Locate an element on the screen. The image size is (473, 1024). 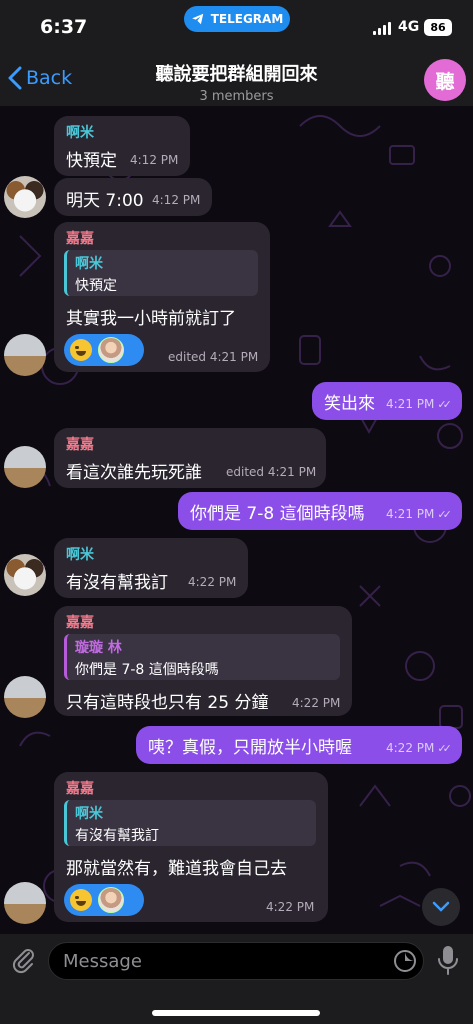
message-text: 笑出來 is located at coordinates (349, 404).